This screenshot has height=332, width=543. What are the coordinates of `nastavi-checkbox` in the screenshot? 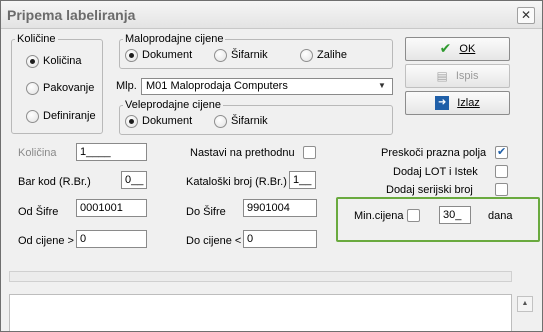 It's located at (309, 152).